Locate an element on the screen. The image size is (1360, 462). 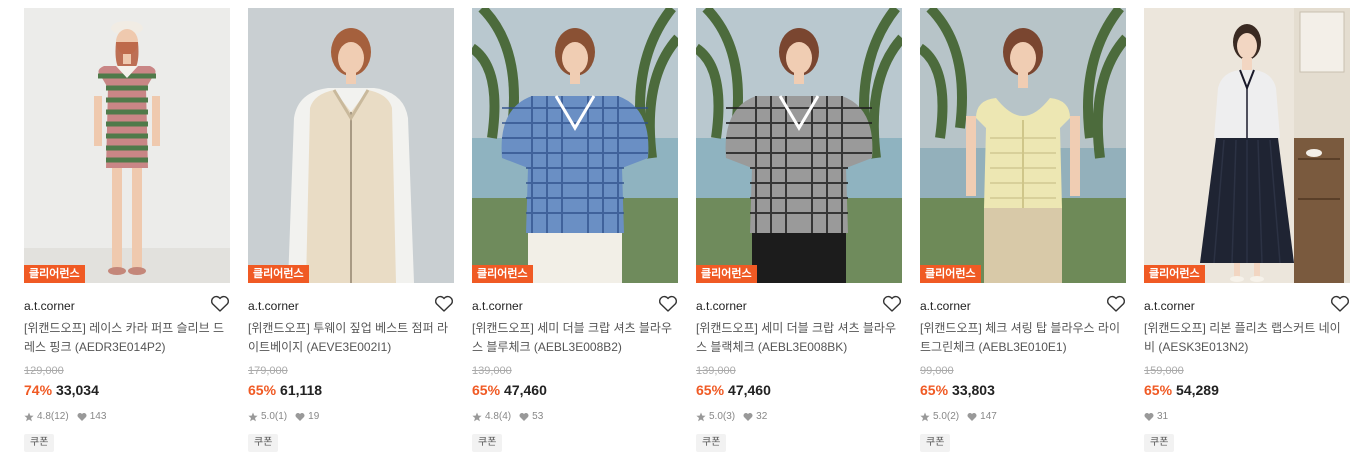
product-name: [위캔드오프] 리본 플리츠 랩스커트 네이비 (AESK3E013N2) is located at coordinates (1247, 338).